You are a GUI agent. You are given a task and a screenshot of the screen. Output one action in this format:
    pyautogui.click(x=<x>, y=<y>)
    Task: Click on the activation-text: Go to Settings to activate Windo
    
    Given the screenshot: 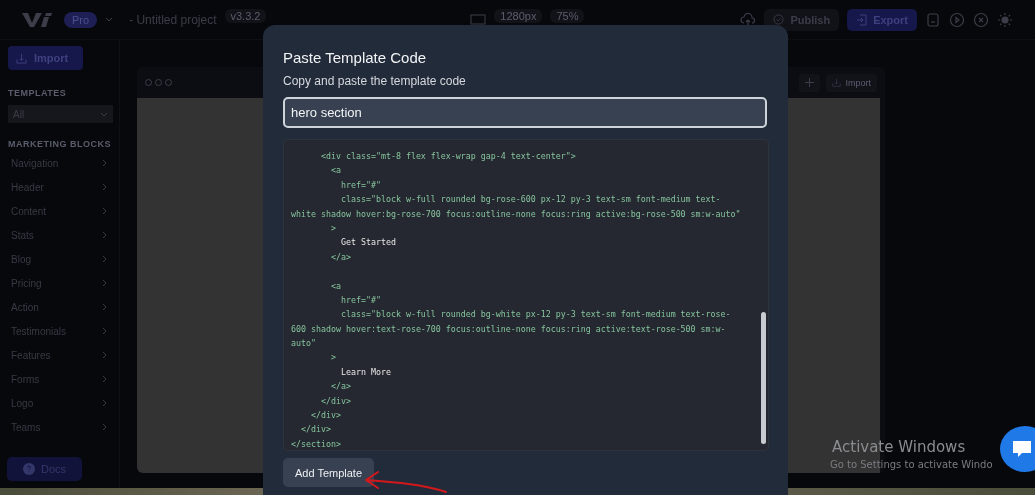 What is the action you would take?
    pyautogui.click(x=911, y=464)
    